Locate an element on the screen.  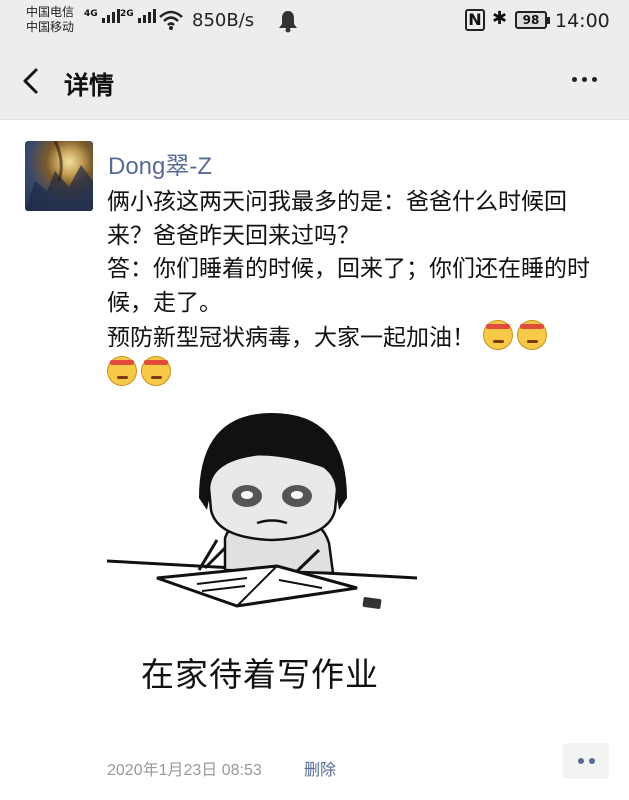
status-bar: 中国电信 中国移动 4G 2G 850B/s N ✱ 98 14:00 is located at coordinates (314, 22).